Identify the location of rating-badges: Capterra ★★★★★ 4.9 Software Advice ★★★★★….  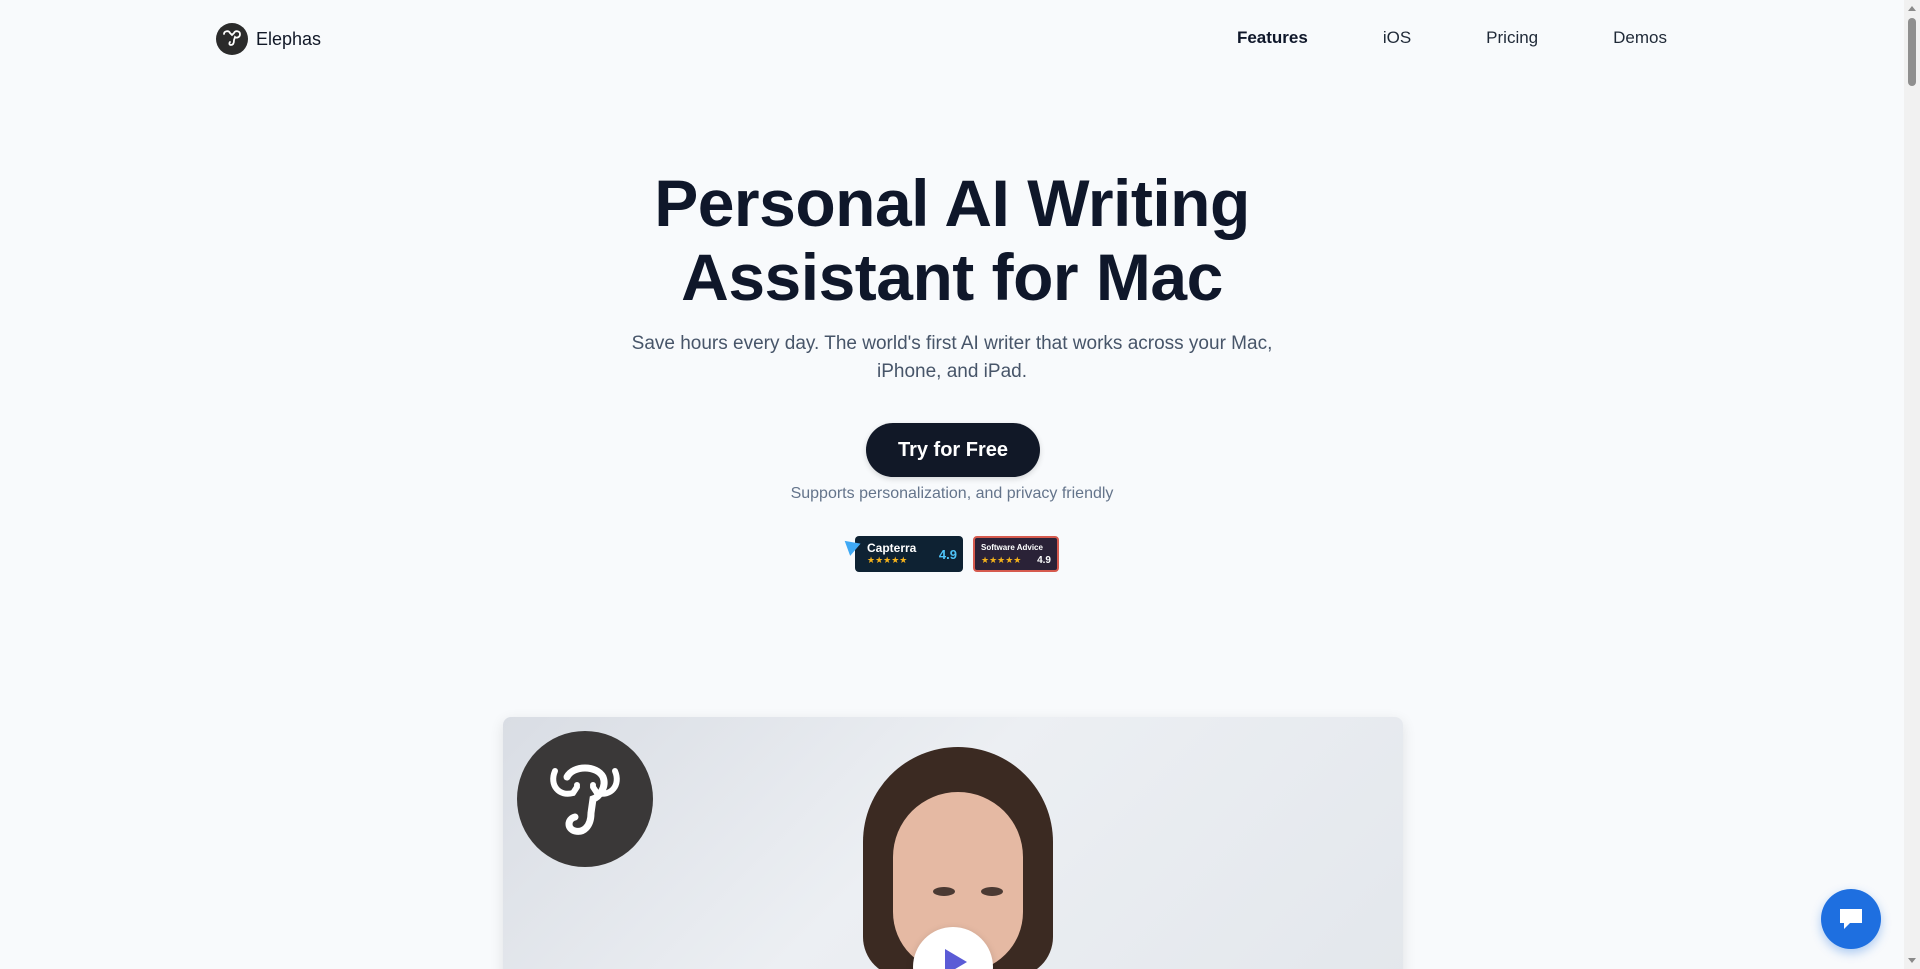
(951, 554).